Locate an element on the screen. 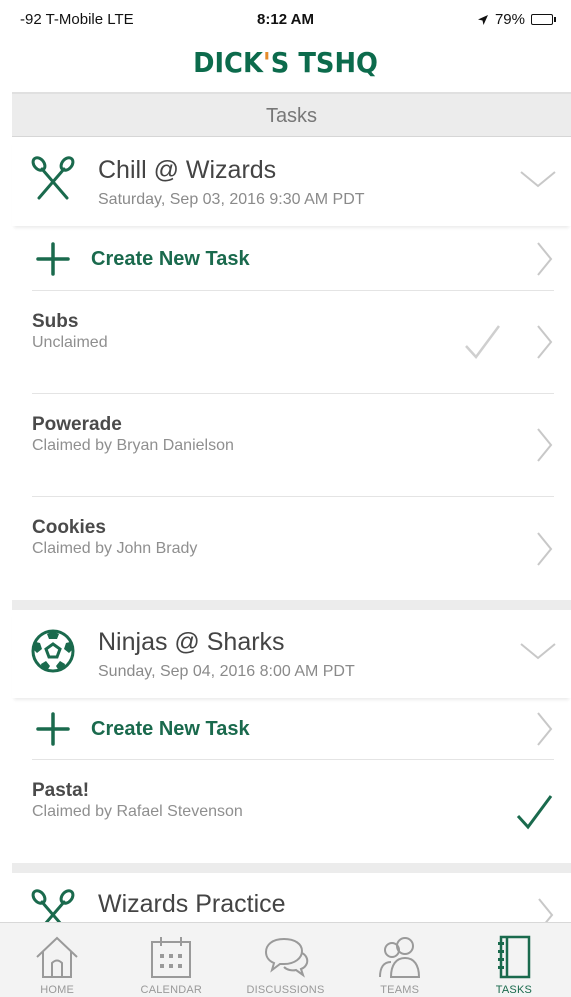  calendar-icon is located at coordinates (171, 957).